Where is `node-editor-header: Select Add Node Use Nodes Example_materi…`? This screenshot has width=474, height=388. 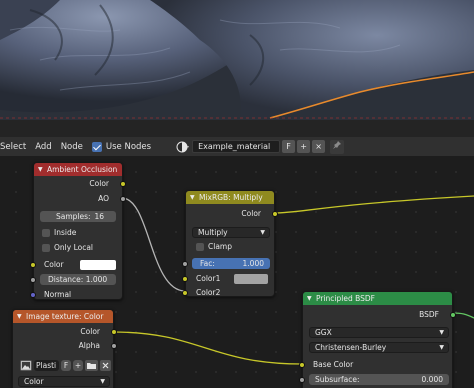 node-editor-header: Select Add Node Use Nodes Example_materi… is located at coordinates (237, 146).